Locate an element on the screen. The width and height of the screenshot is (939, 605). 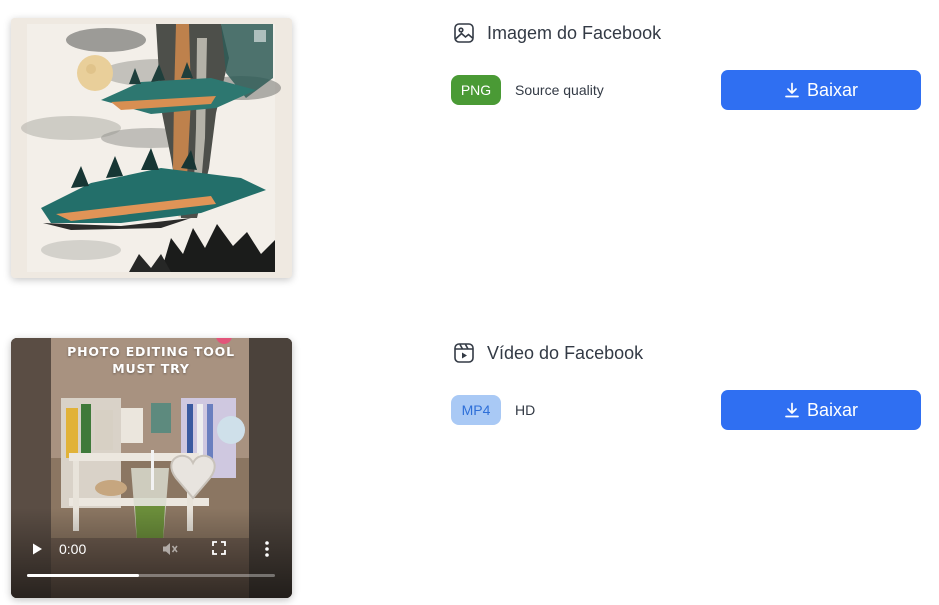
video-overlay-line-1: PHOTO EDITING TOOL is located at coordinates (151, 351).